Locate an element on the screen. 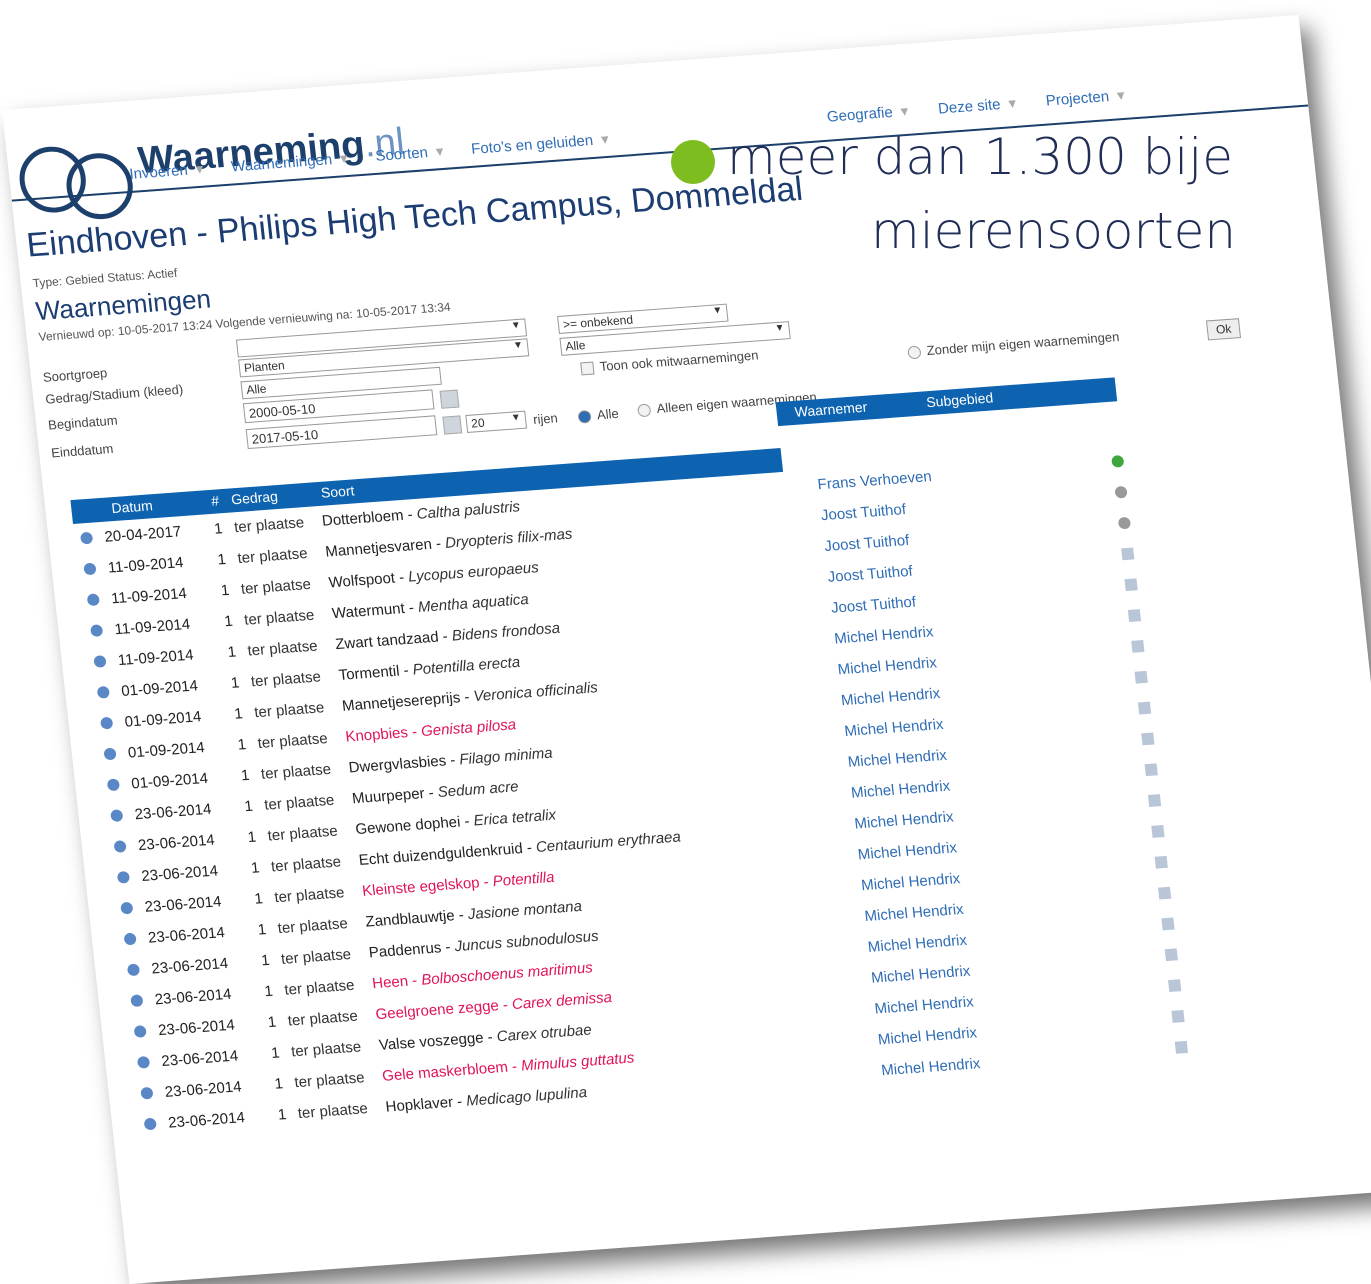 The width and height of the screenshot is (1371, 1284). col-soort: Soort is located at coordinates (337, 491).